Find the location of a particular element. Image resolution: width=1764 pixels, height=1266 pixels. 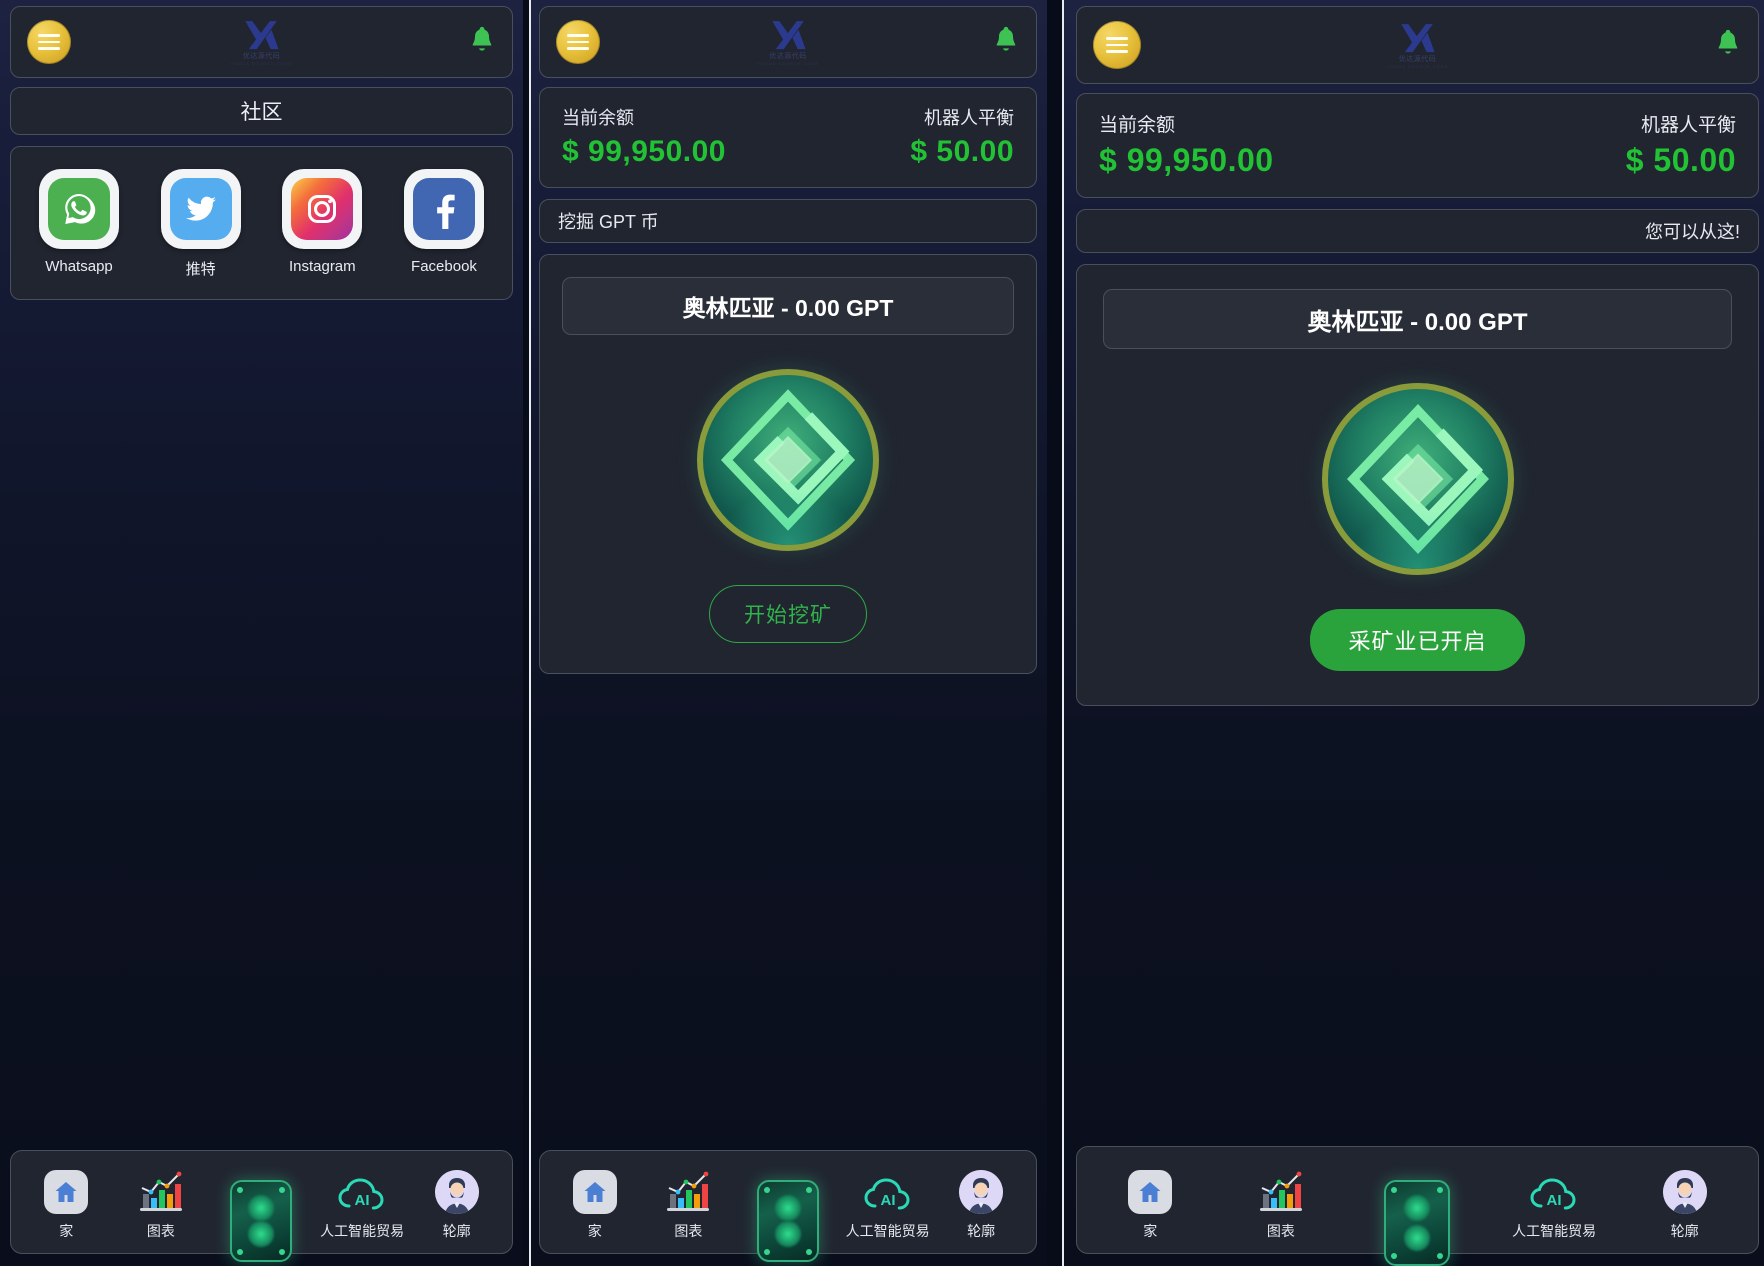

svg-text: AI is located at coordinates (1554, 1200).